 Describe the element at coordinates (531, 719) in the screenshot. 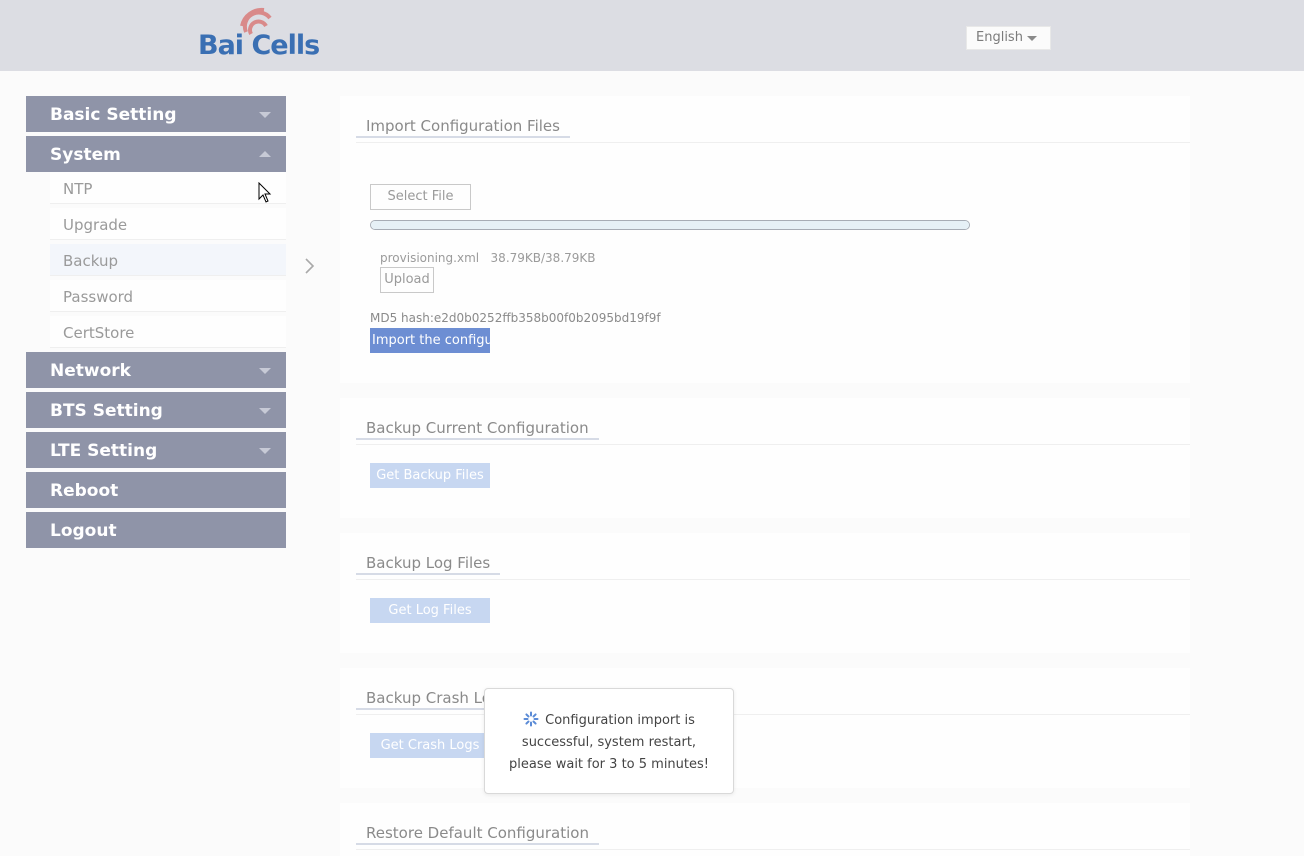

I see `loading-spinner-icon` at that location.